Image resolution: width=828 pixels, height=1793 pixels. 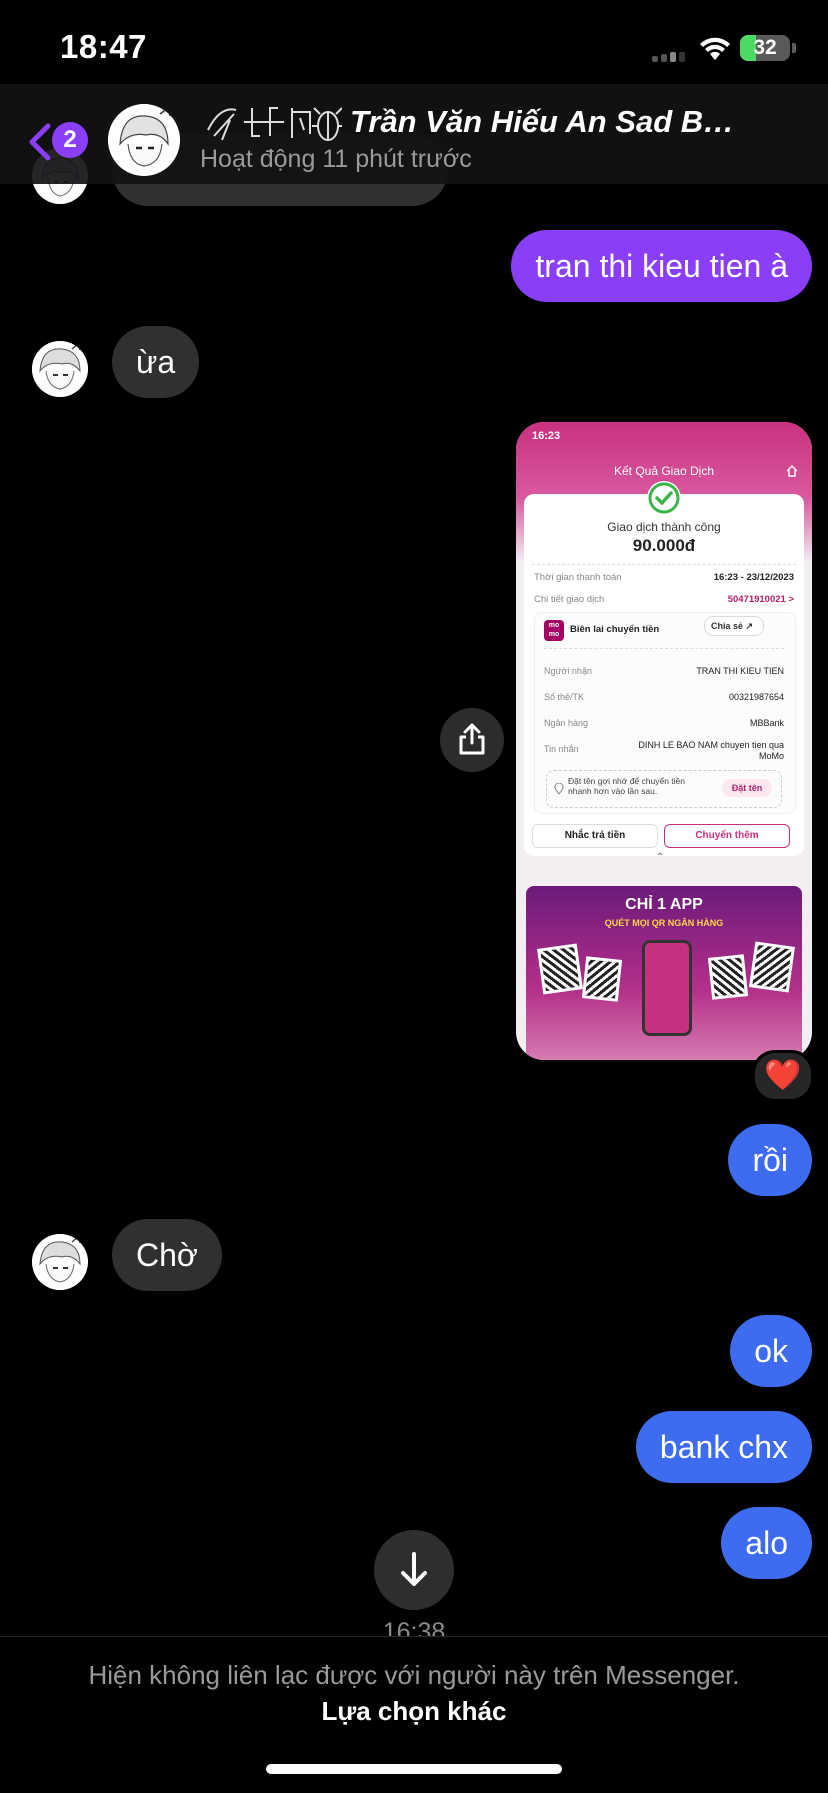 What do you see at coordinates (559, 791) in the screenshot?
I see `location-pin-icon` at bounding box center [559, 791].